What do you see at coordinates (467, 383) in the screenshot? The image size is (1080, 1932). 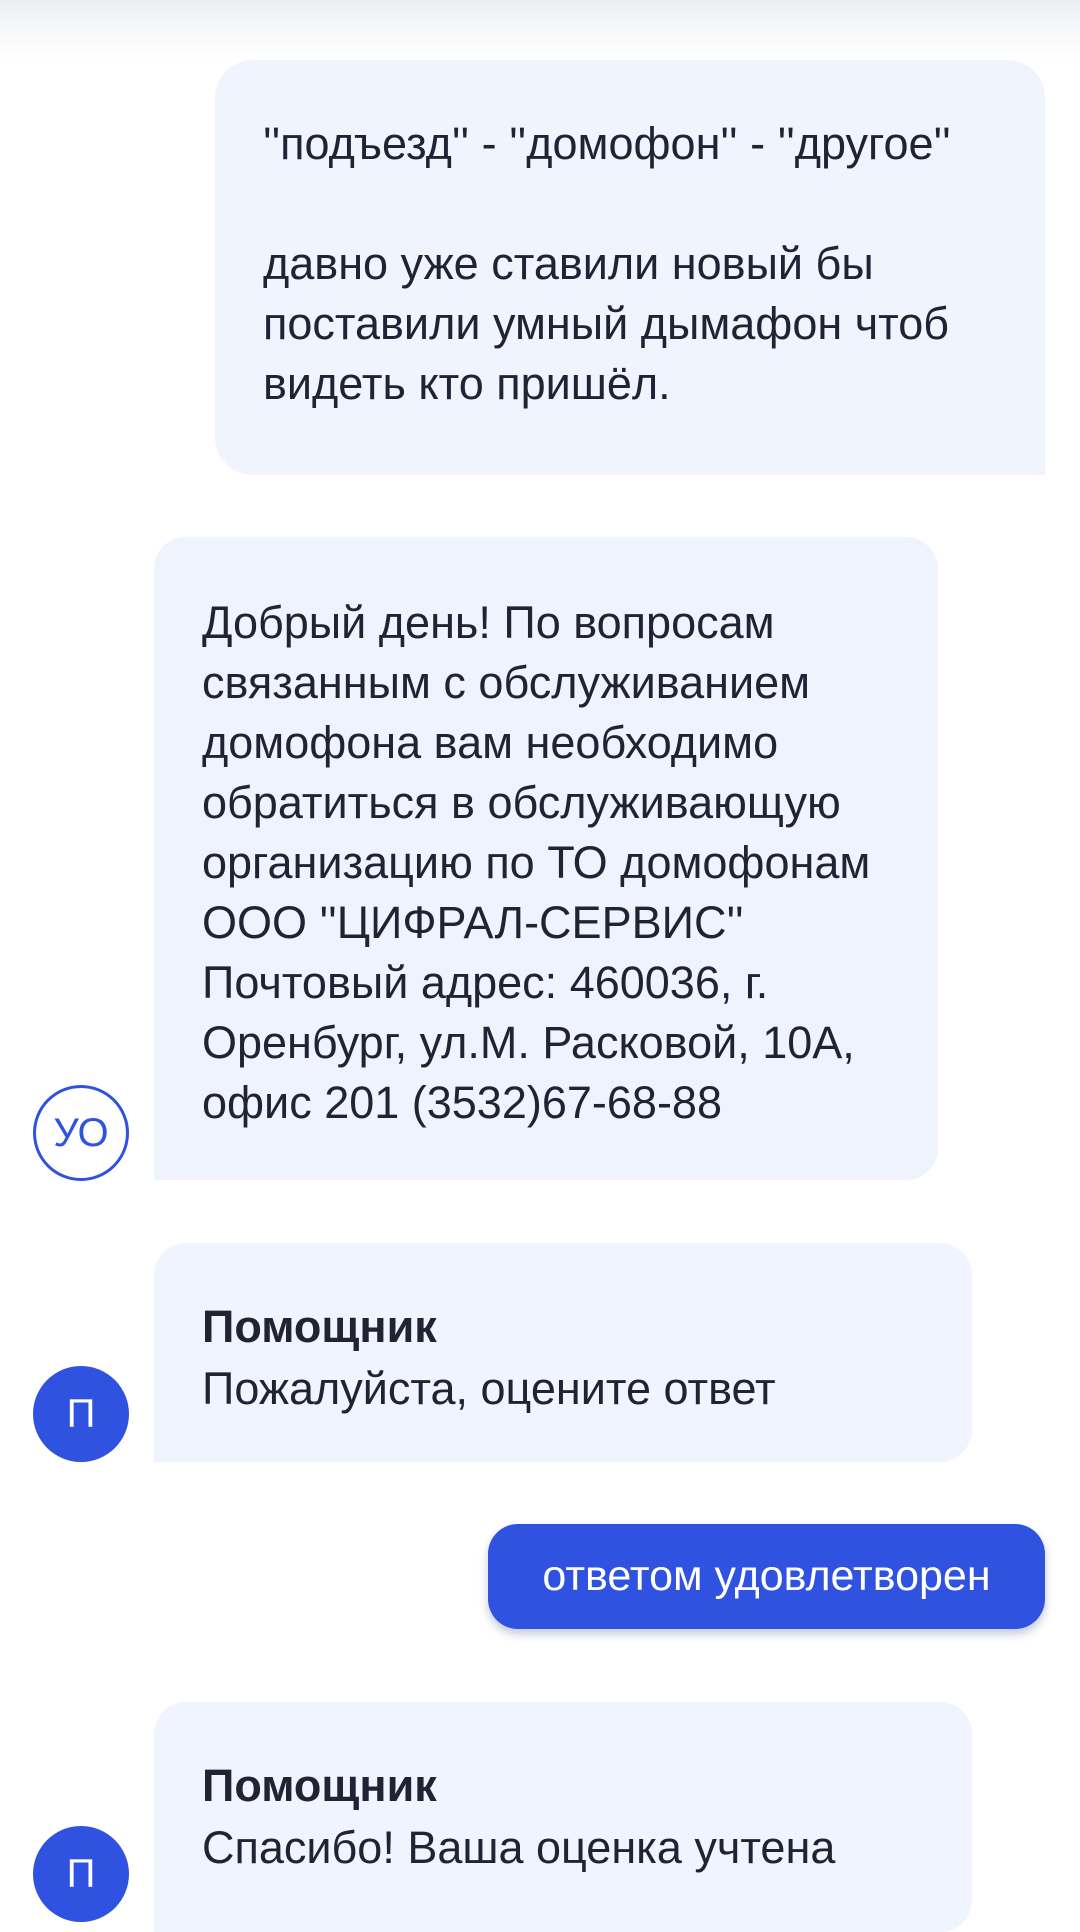 I see `message-line: видеть кто пришёл.` at bounding box center [467, 383].